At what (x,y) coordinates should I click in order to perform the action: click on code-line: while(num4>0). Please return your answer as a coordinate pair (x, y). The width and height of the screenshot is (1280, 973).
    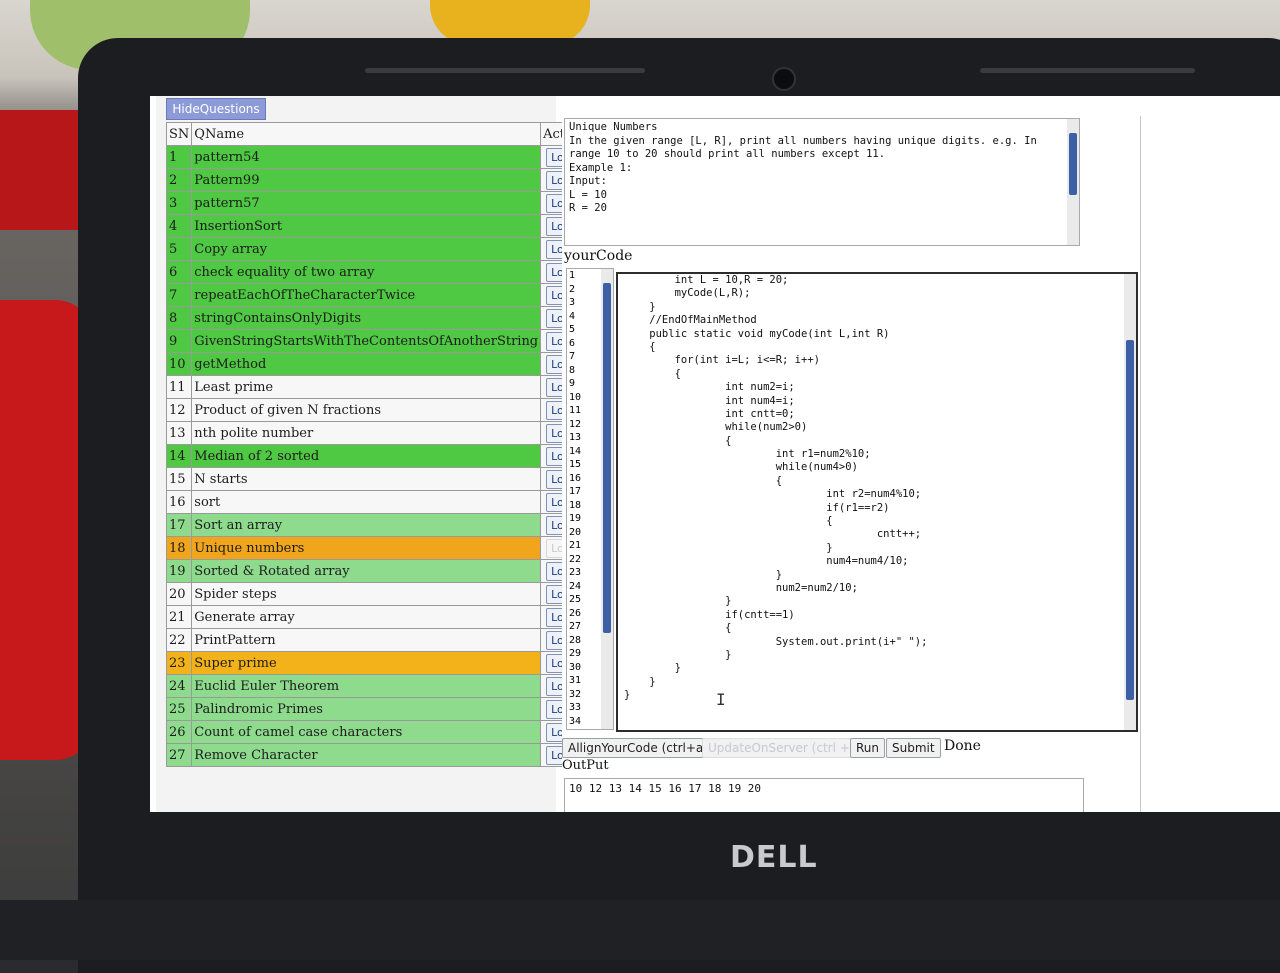
    Looking at the image, I should click on (741, 467).